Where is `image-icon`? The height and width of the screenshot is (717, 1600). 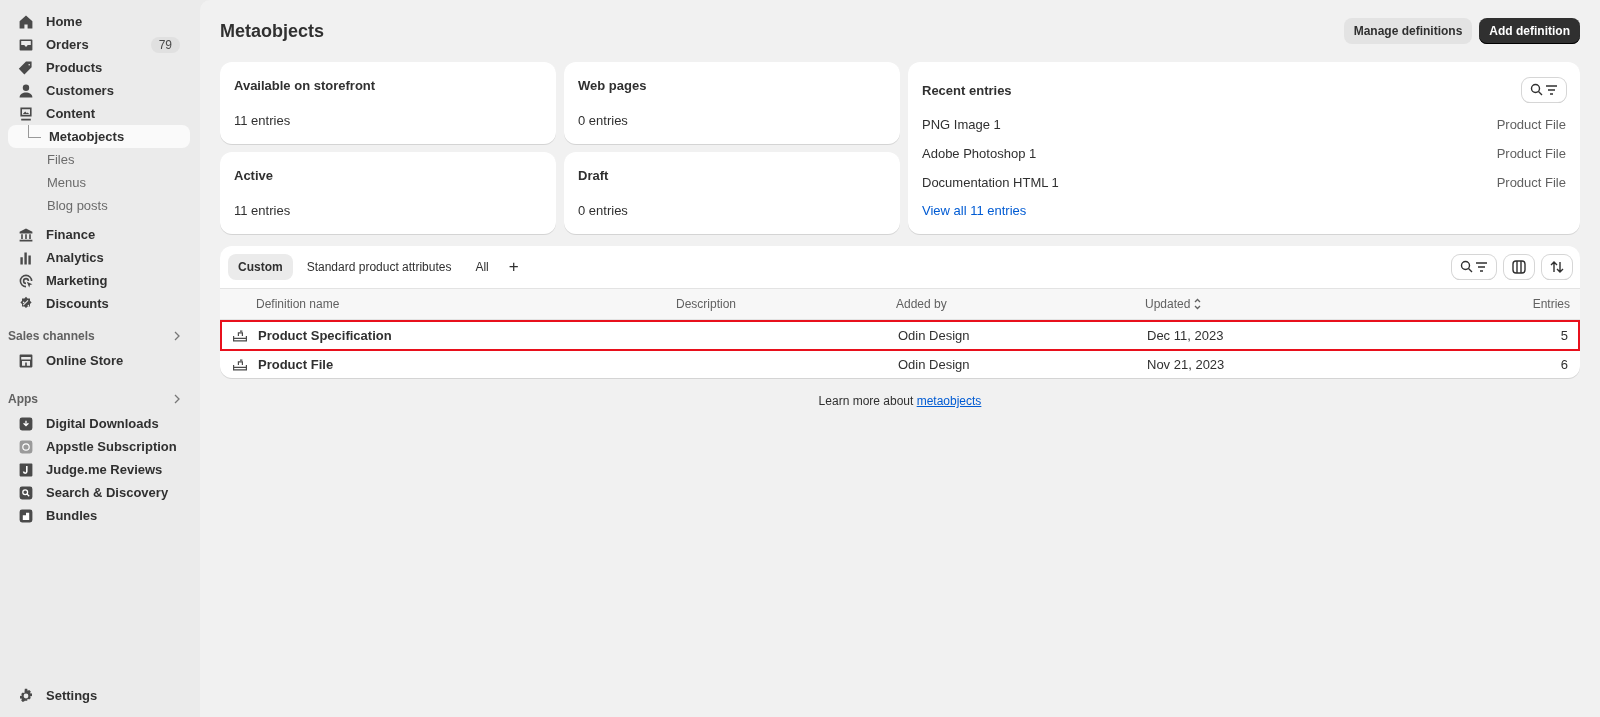
image-icon is located at coordinates (26, 113).